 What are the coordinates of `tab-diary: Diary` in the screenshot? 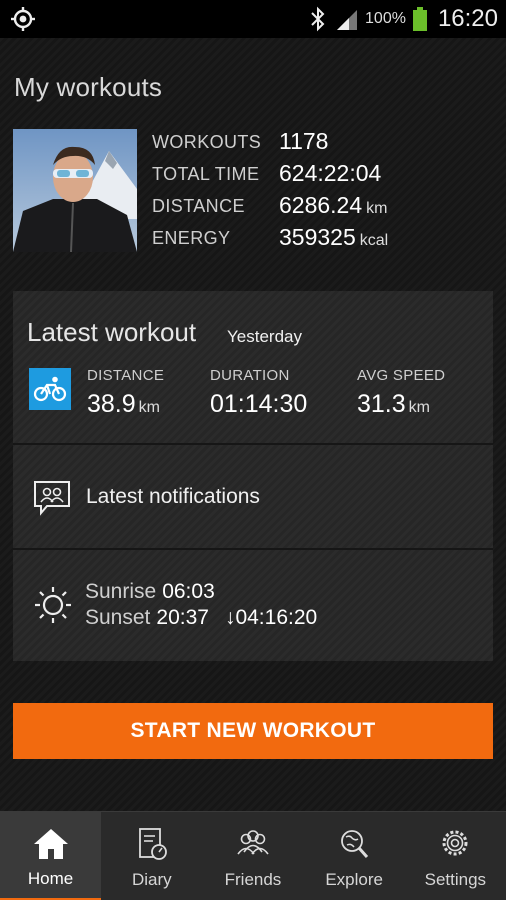 It's located at (151, 856).